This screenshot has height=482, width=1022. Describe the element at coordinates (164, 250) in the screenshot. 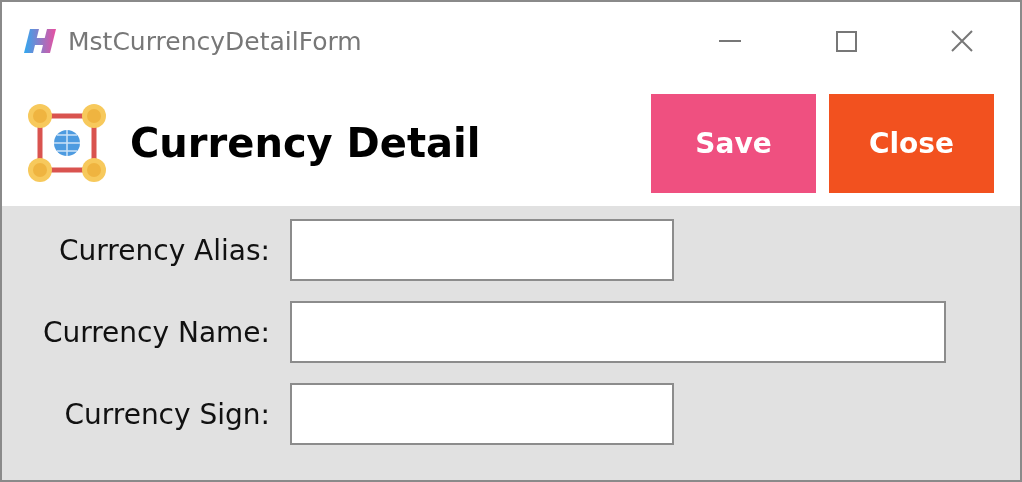

I see `field-label: Currency Alias:` at that location.